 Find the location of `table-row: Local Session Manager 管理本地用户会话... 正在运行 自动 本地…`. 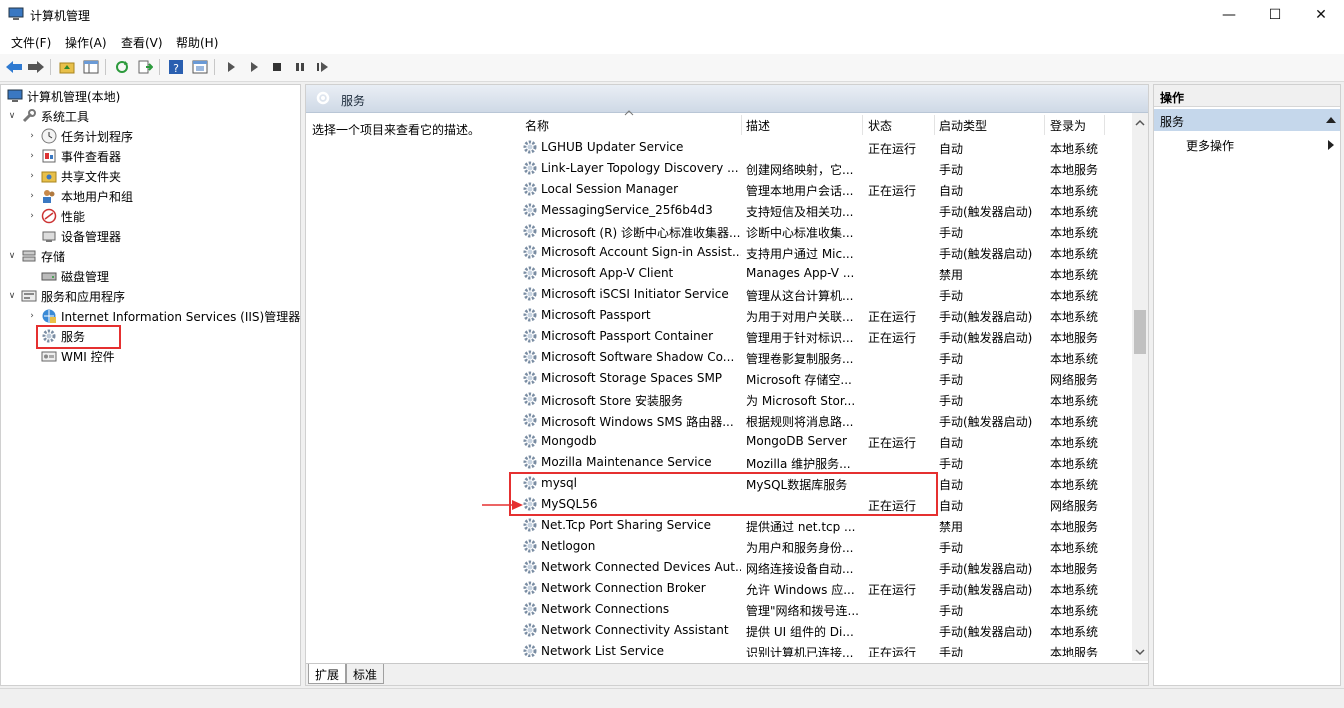

table-row: Local Session Manager 管理本地用户会话... 正在运行 自动 本地… is located at coordinates (826, 189).